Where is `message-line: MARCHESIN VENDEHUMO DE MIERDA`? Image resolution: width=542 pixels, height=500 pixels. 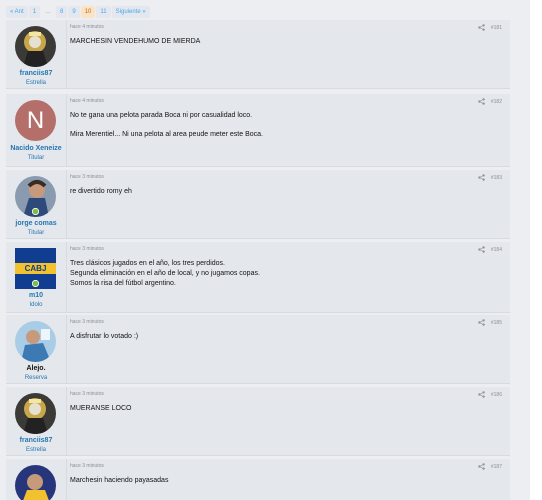
message-line: MARCHESIN VENDEHUMO DE MIERDA is located at coordinates (135, 41).